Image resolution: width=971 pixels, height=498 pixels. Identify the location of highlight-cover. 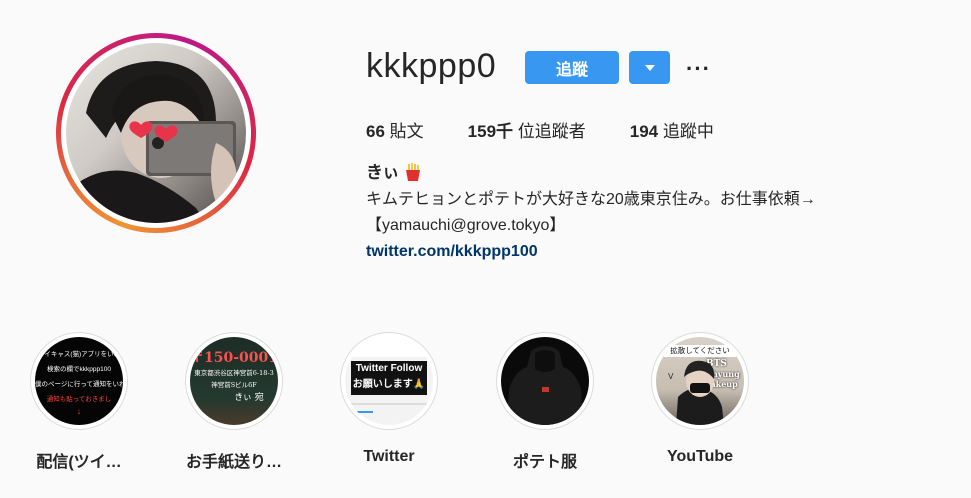
(545, 381).